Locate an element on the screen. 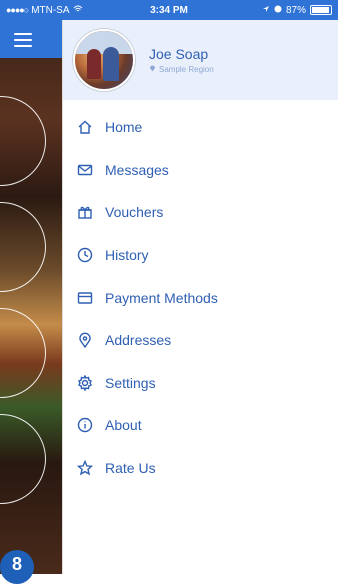 Image resolution: width=338 pixels, height=584 pixels. menu-item-label: Settings is located at coordinates (130, 382).